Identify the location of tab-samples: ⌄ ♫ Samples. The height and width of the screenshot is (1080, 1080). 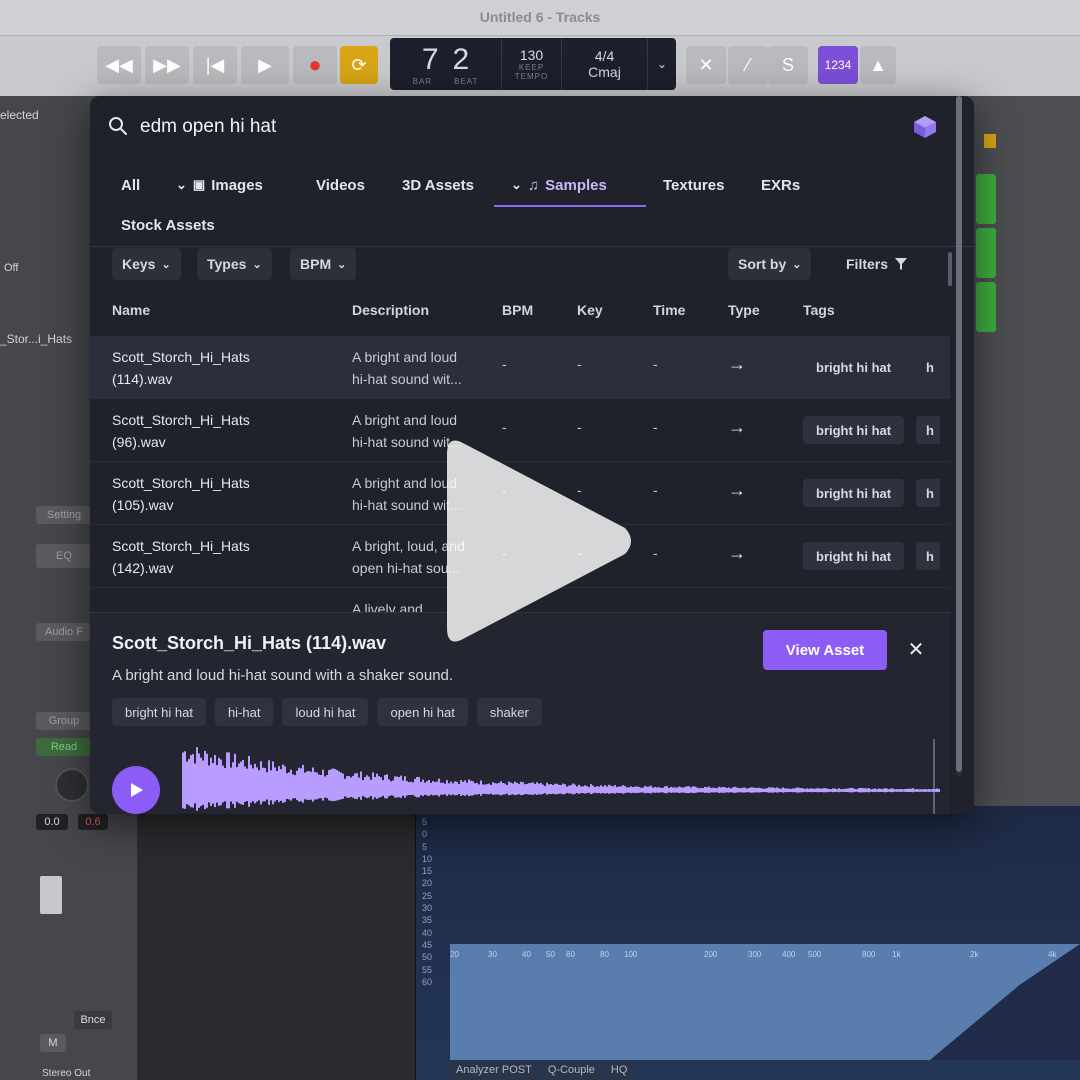
(559, 185).